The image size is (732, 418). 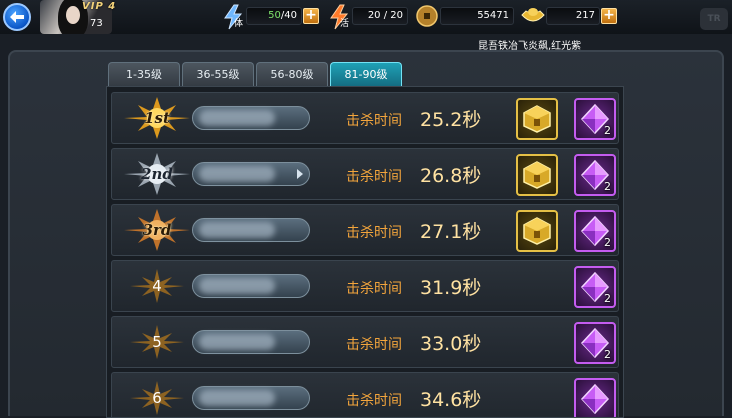 I want to click on vitality-field: 20 / 20, so click(x=380, y=16).